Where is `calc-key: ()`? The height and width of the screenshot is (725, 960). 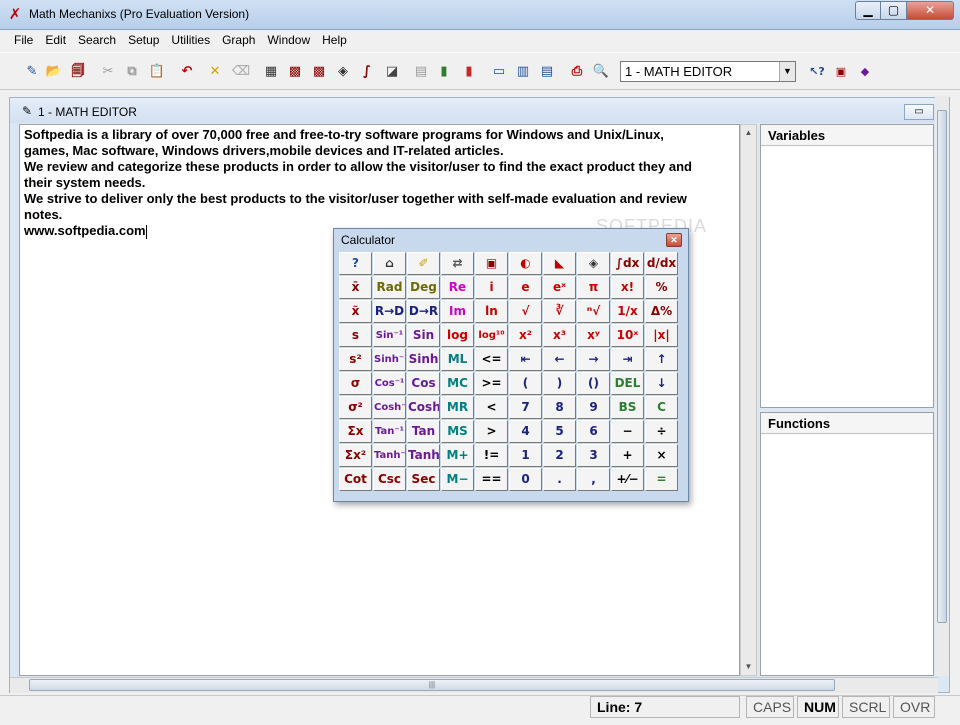 calc-key: () is located at coordinates (593, 383).